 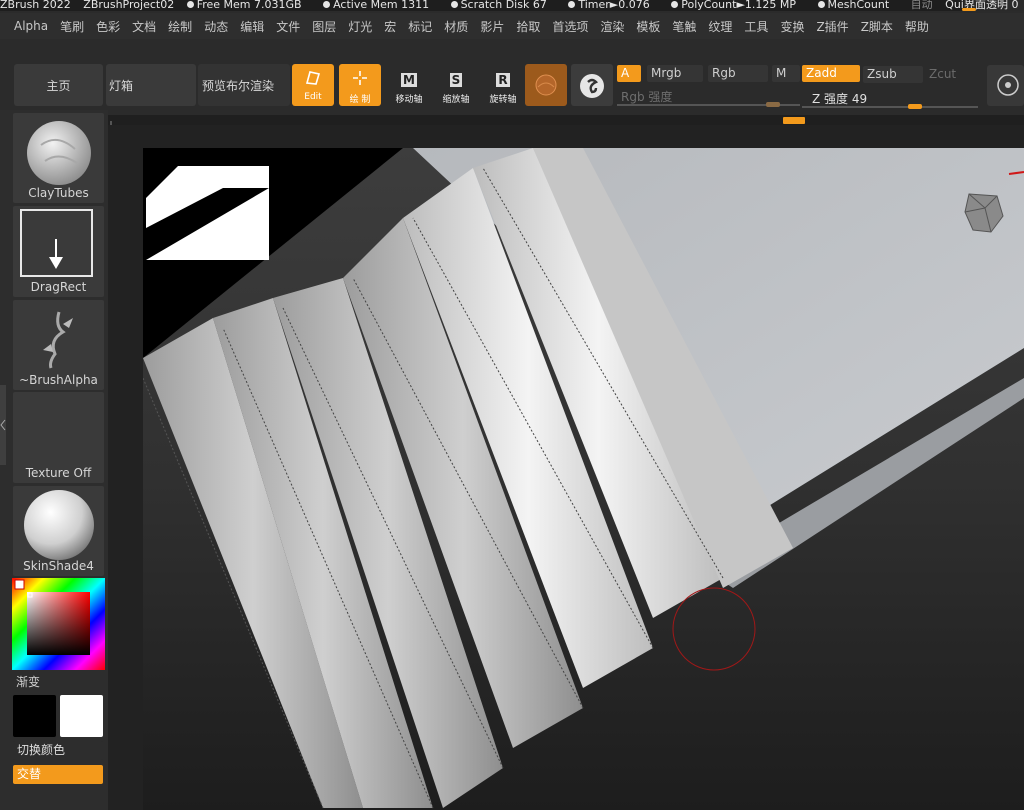 I want to click on scale-icon: S, so click(x=456, y=80).